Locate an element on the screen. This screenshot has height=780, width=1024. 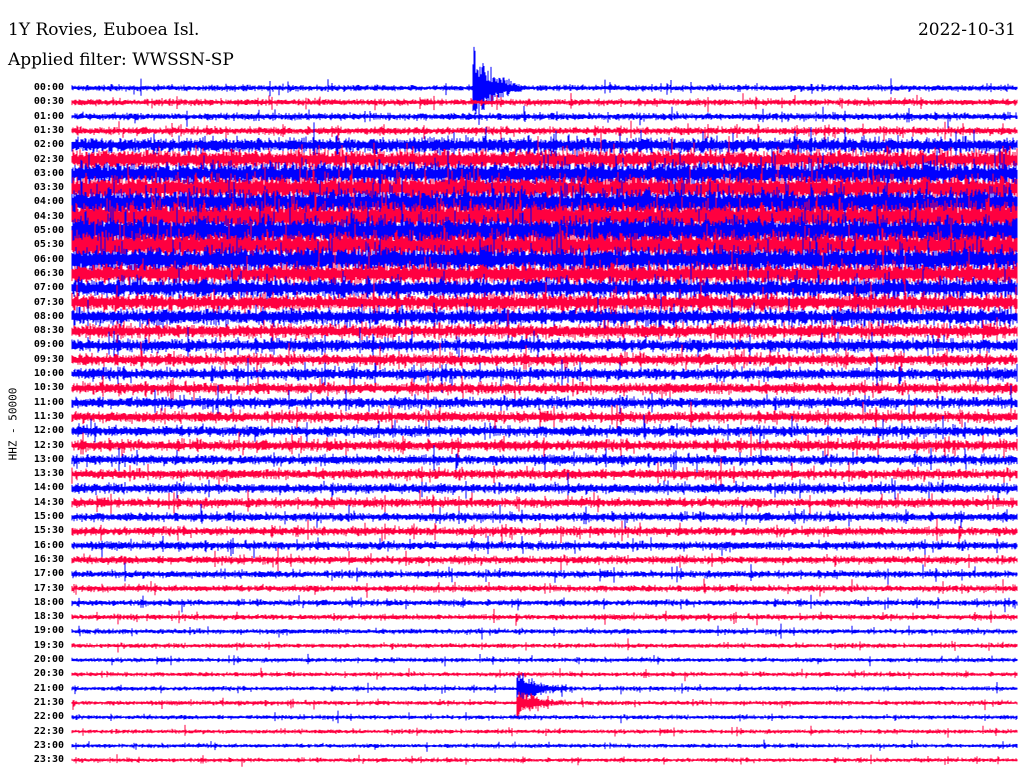
time-tick-label: 00:00 is located at coordinates (48, 87).